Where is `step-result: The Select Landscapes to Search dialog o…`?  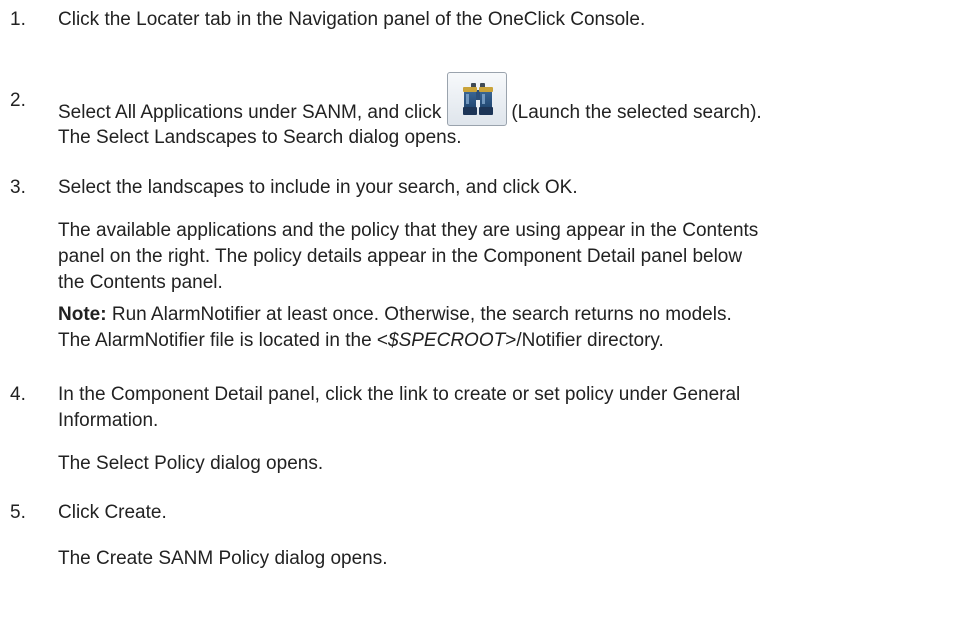
step-result: The Select Landscapes to Search dialog o… is located at coordinates (260, 137).